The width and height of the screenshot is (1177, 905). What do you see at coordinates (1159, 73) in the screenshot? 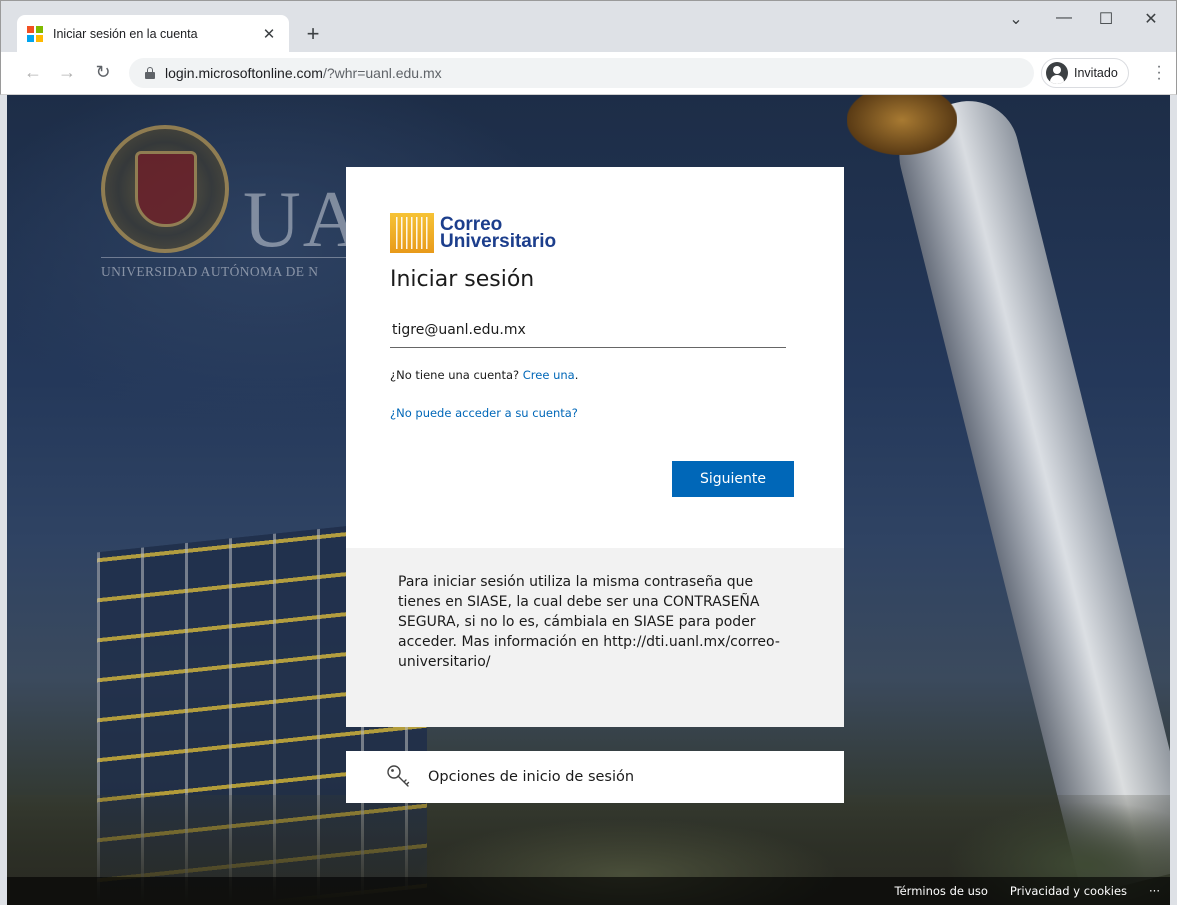
I see `browser-menu-icon: · · ·` at bounding box center [1159, 73].